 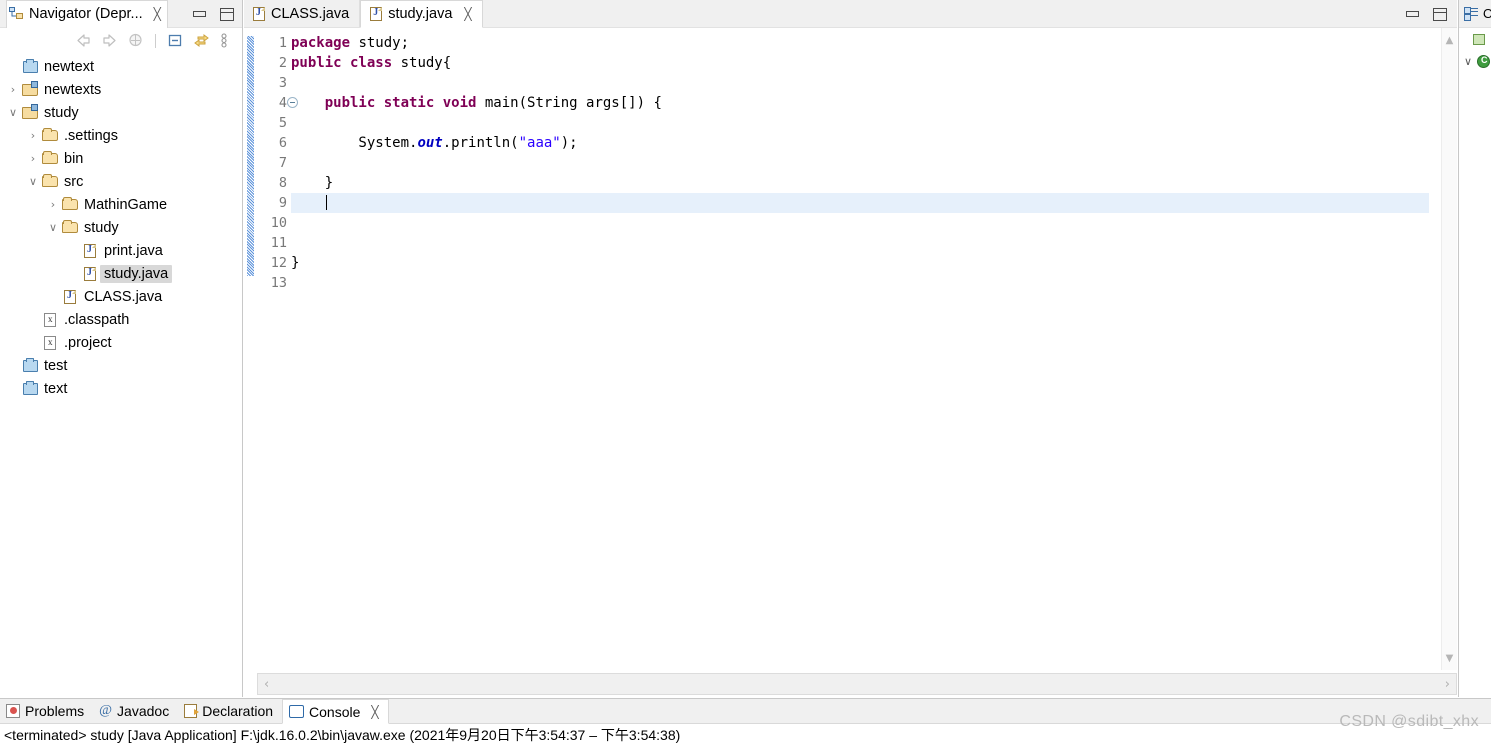 What do you see at coordinates (400, 103) in the screenshot?
I see `code-token: public static void` at bounding box center [400, 103].